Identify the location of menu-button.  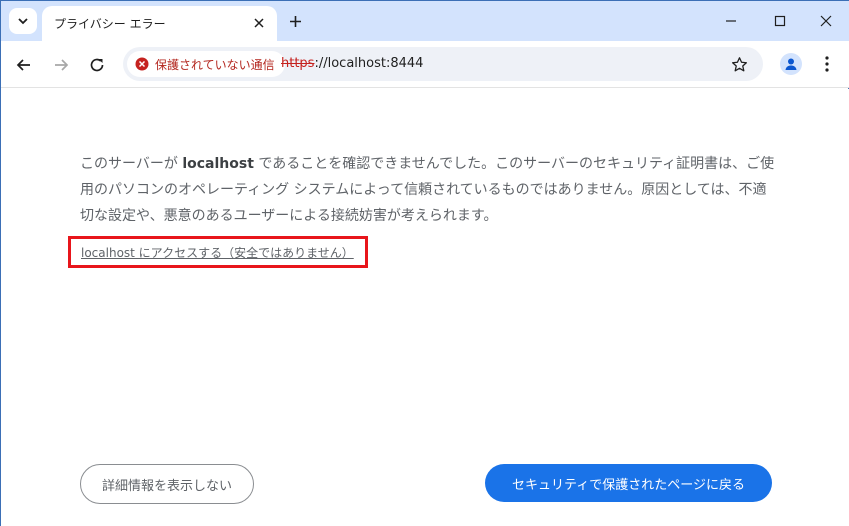
(827, 64).